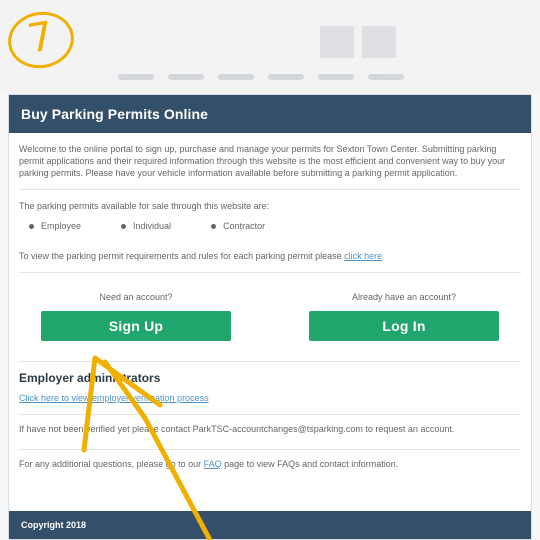  What do you see at coordinates (41, 38) in the screenshot?
I see `step-number-label: 7` at bounding box center [41, 38].